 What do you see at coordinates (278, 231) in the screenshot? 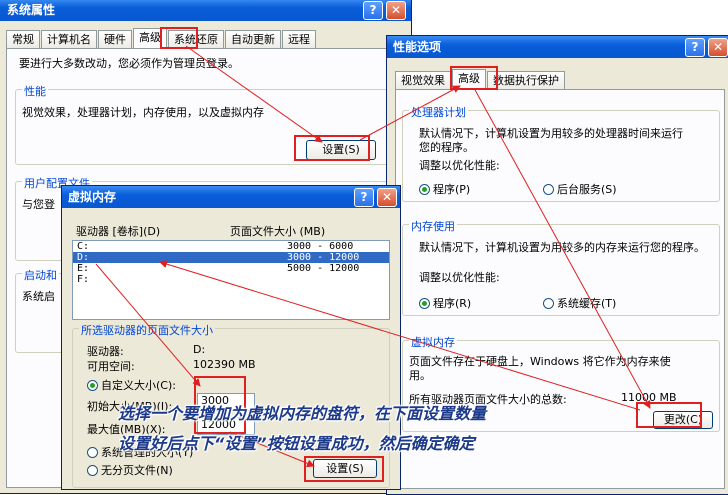
I see `size-column-header: 页面文件大小 (MB)` at bounding box center [278, 231].